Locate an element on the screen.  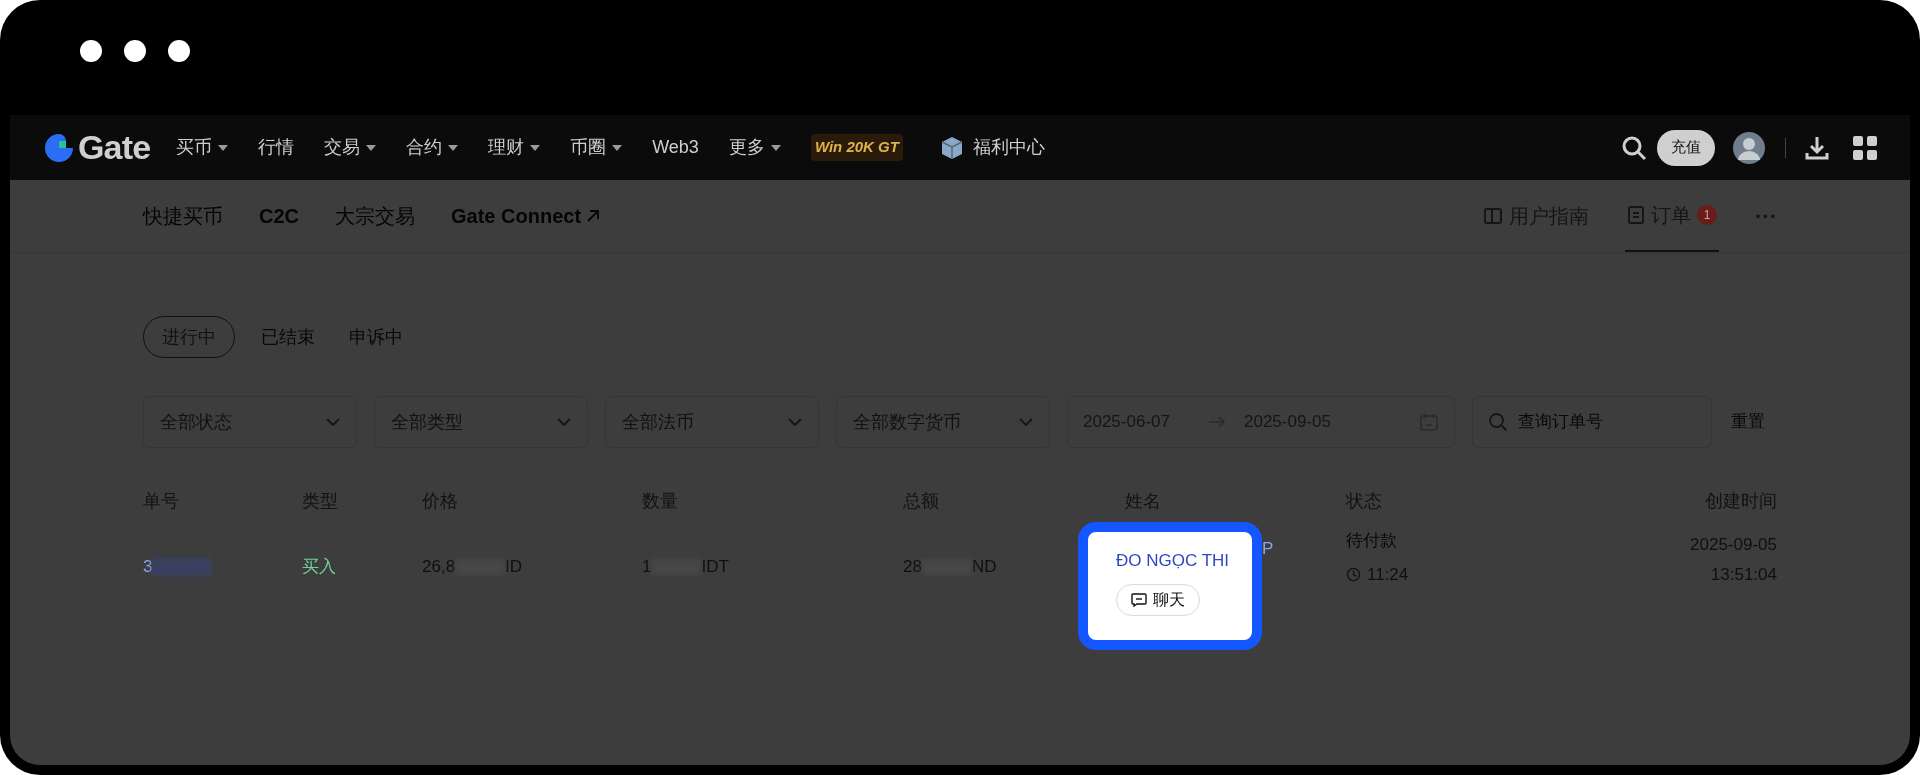
name-link: ĐO NGỌC THI is located at coordinates (1173, 561).